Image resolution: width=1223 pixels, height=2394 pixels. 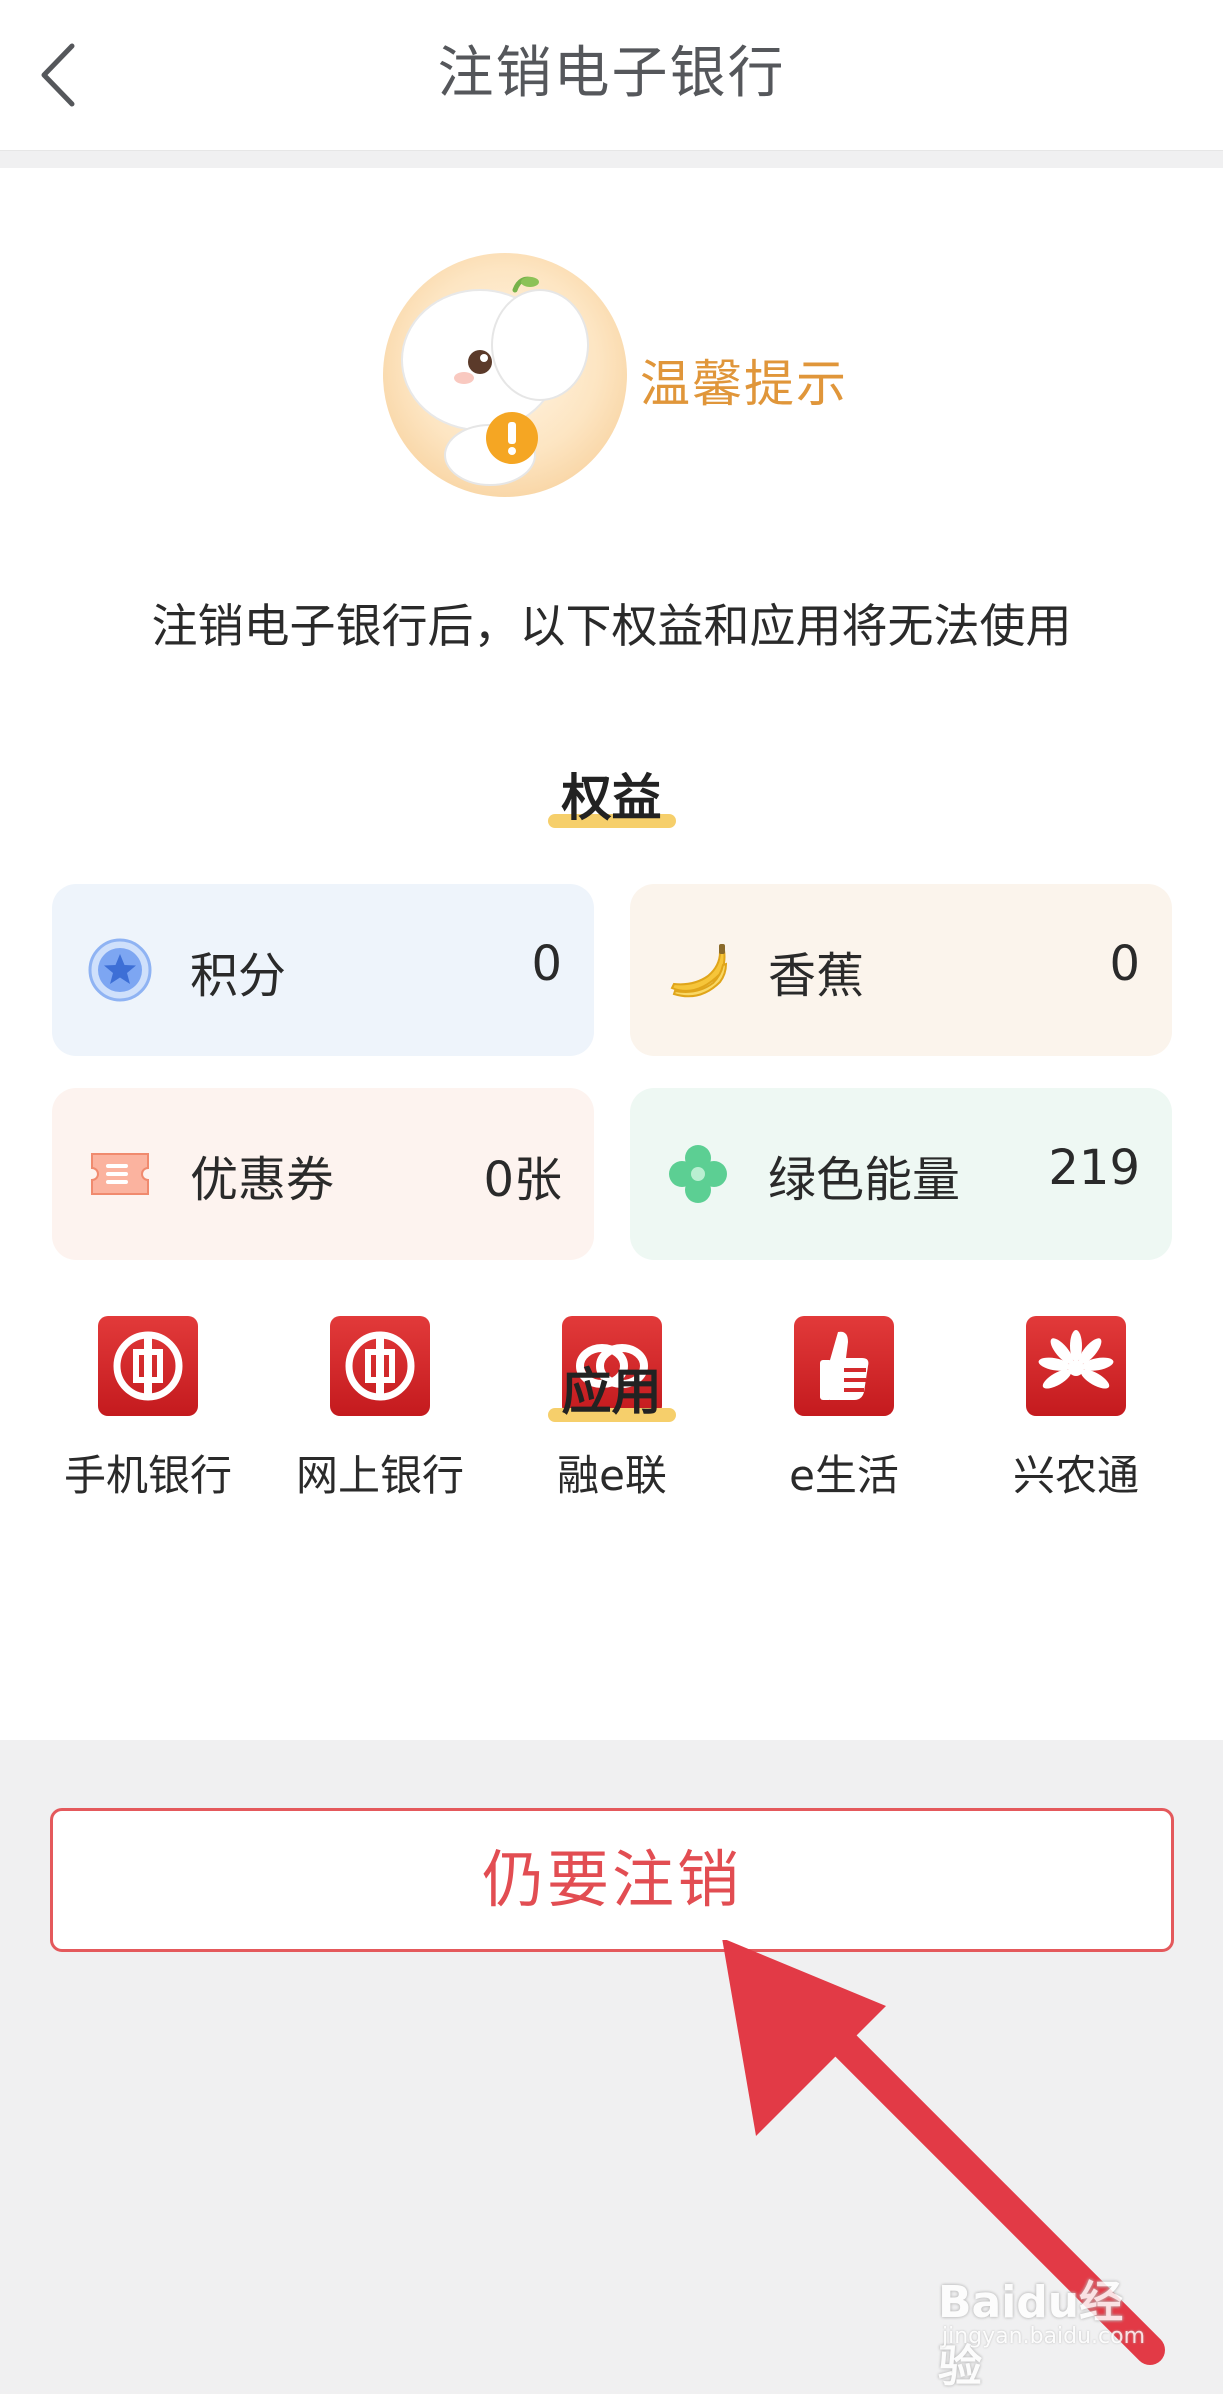 I want to click on app-label: 兴农通, so click(x=1075, y=1475).